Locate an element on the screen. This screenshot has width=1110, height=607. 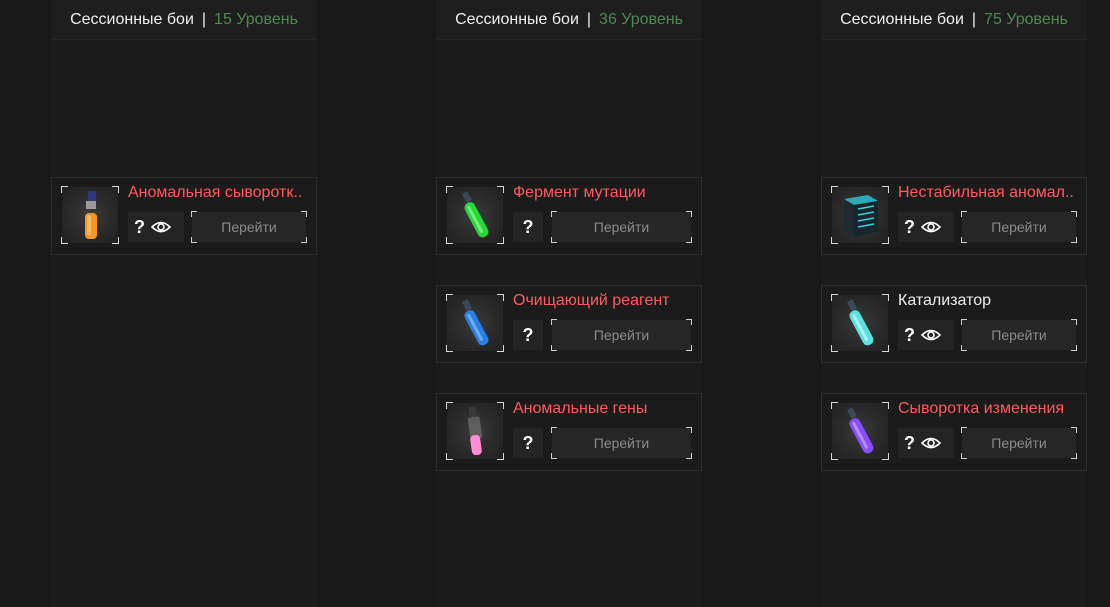
item-card: Аномальные гены ? Перейти is located at coordinates (569, 432).